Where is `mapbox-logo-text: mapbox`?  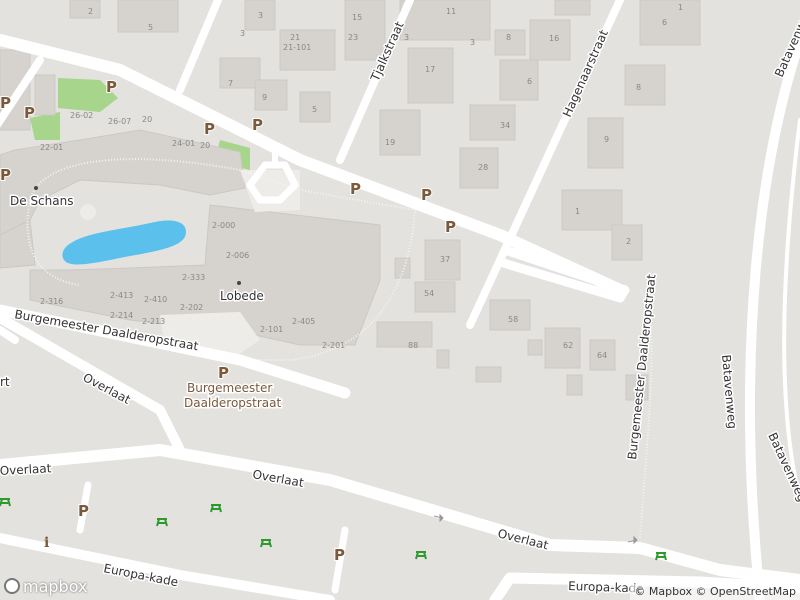 mapbox-logo-text: mapbox is located at coordinates (55, 586).